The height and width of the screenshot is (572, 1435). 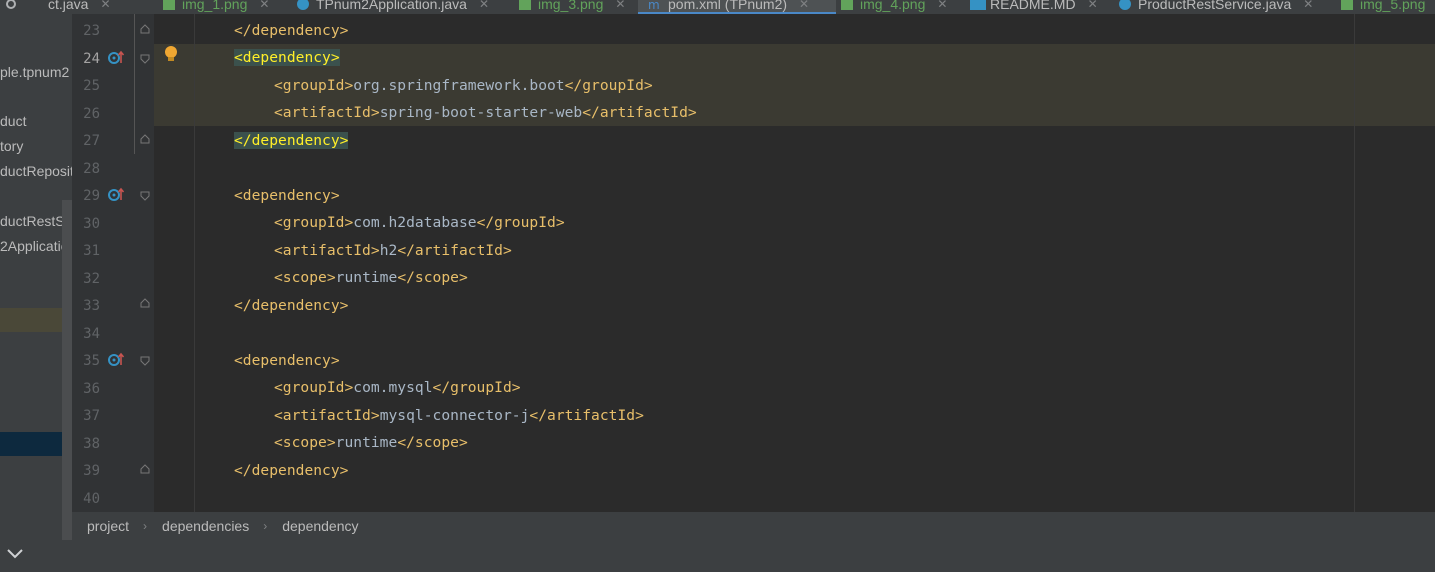 I want to click on tab-label: ct.java, so click(x=68, y=6).